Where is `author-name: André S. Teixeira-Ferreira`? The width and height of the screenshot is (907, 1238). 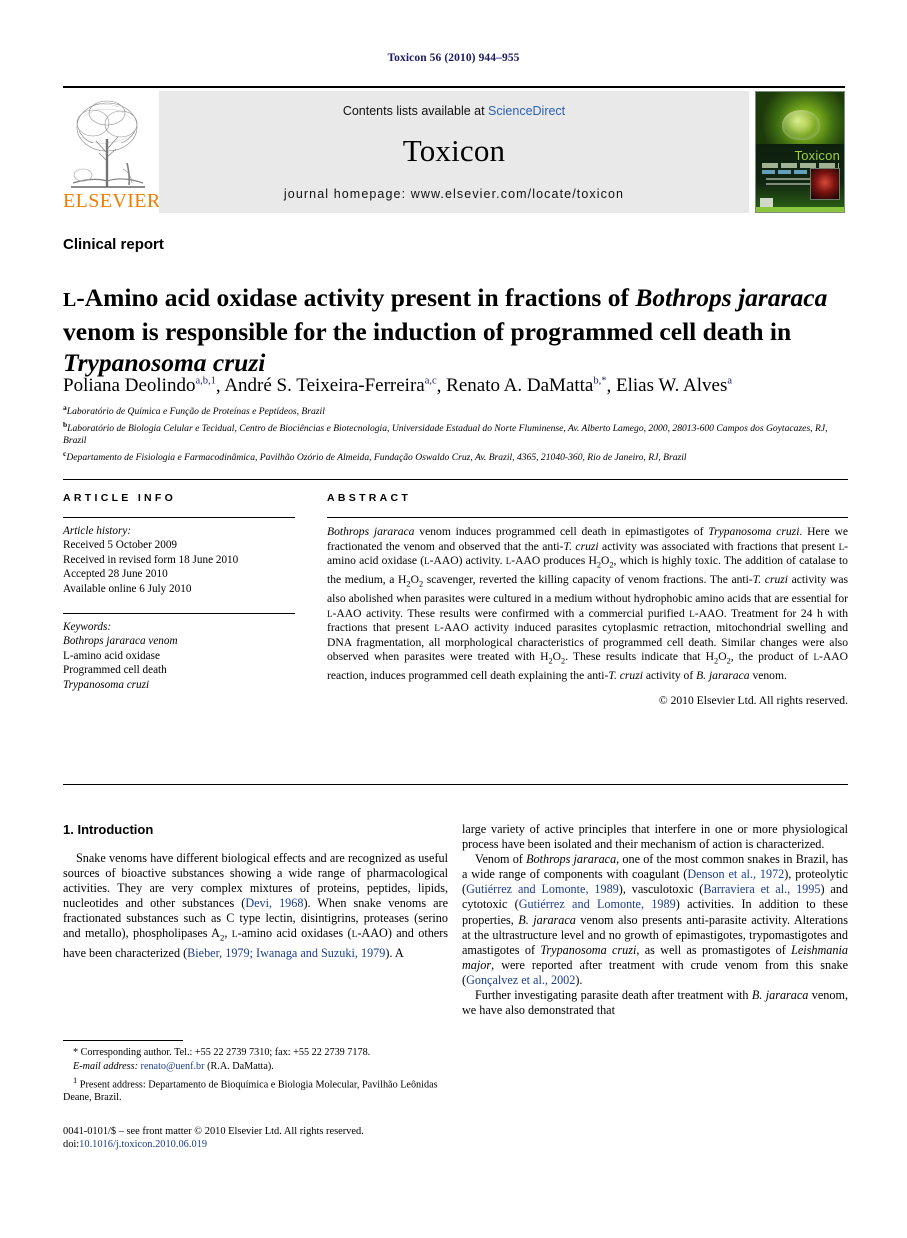
author-name: André S. Teixeira-Ferreira is located at coordinates (324, 386).